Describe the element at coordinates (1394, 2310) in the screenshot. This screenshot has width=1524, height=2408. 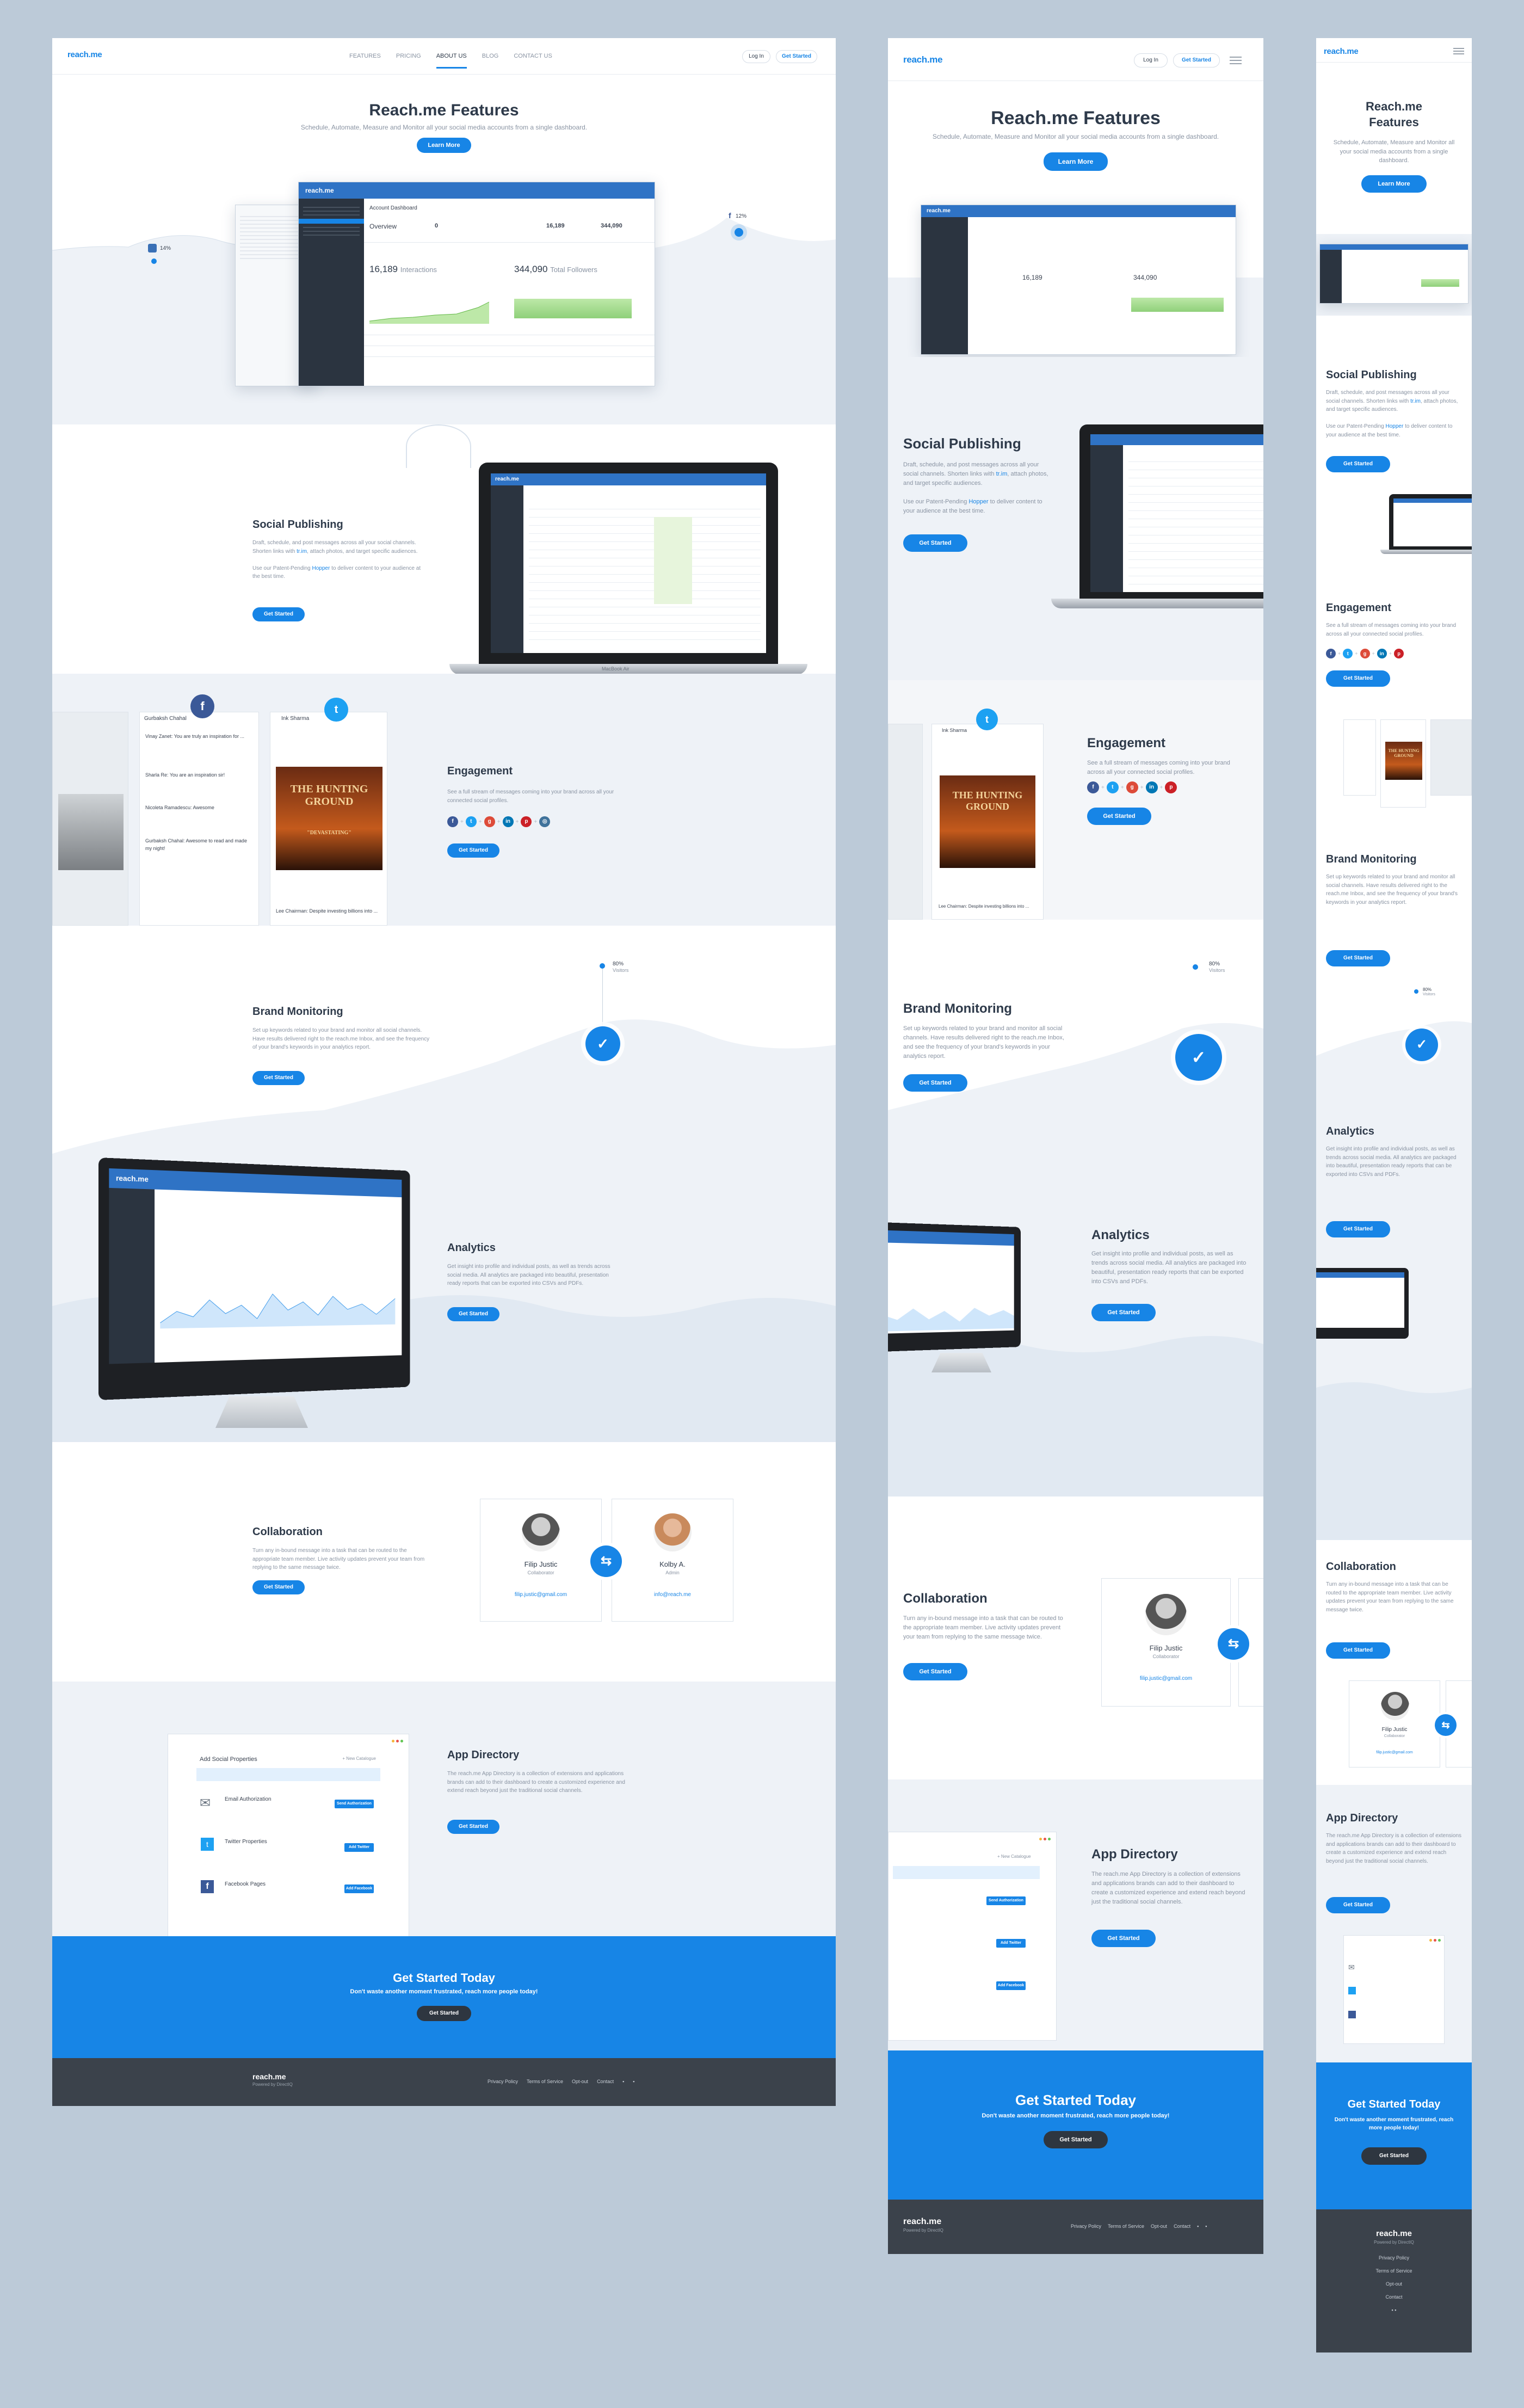
I see `social-icons: ▪ ▪` at that location.